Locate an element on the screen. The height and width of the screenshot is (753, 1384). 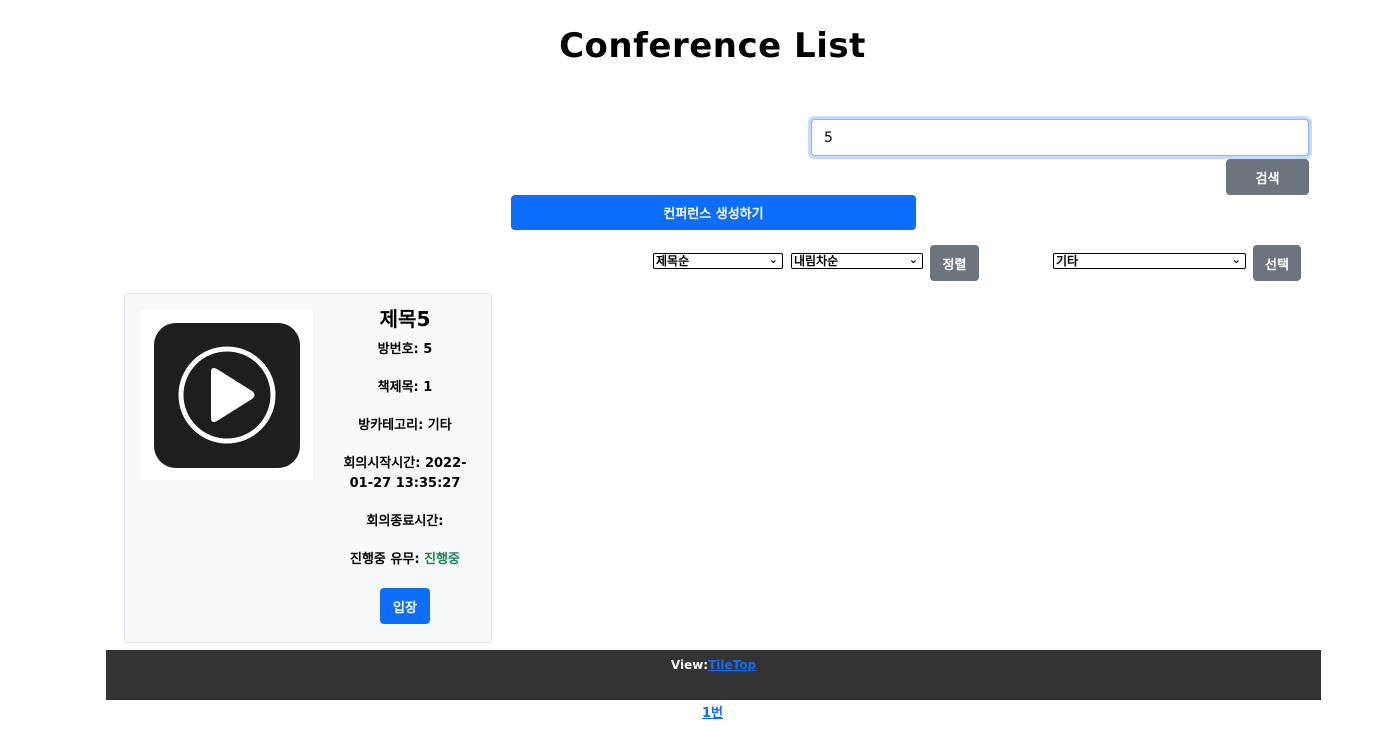
book-title-value: 1 is located at coordinates (428, 387).